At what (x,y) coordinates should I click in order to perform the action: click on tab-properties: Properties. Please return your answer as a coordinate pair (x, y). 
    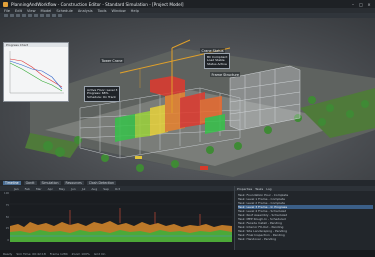
    Looking at the image, I should click on (244, 189).